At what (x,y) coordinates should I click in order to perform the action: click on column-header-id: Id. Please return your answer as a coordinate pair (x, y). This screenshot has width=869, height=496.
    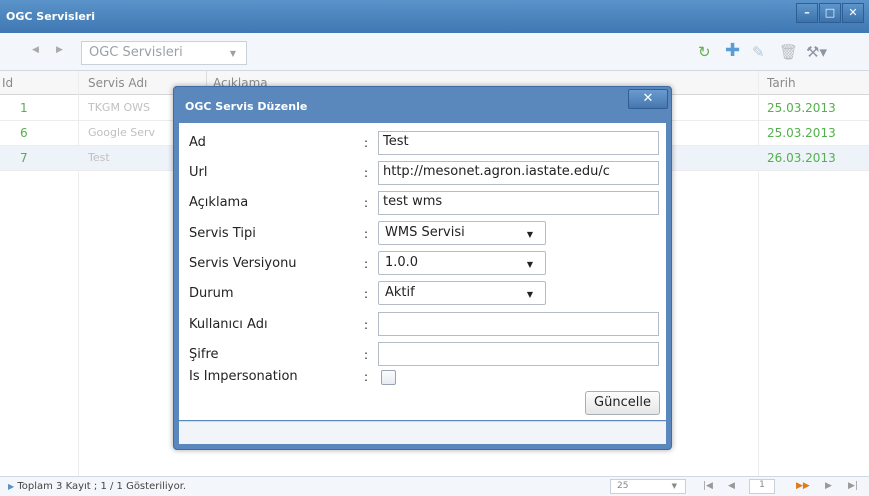
    Looking at the image, I should click on (7, 83).